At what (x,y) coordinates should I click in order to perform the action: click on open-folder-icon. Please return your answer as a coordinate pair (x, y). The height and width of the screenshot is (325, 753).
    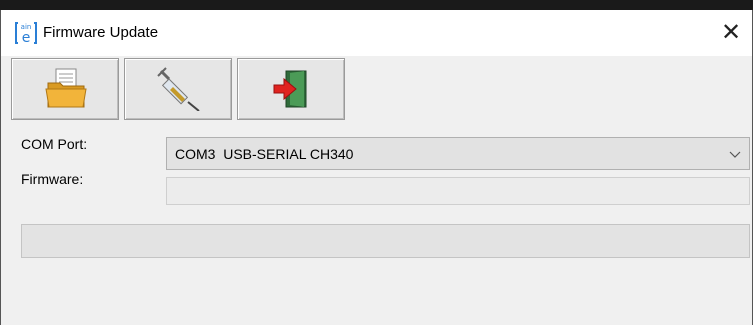
    Looking at the image, I should click on (66, 88).